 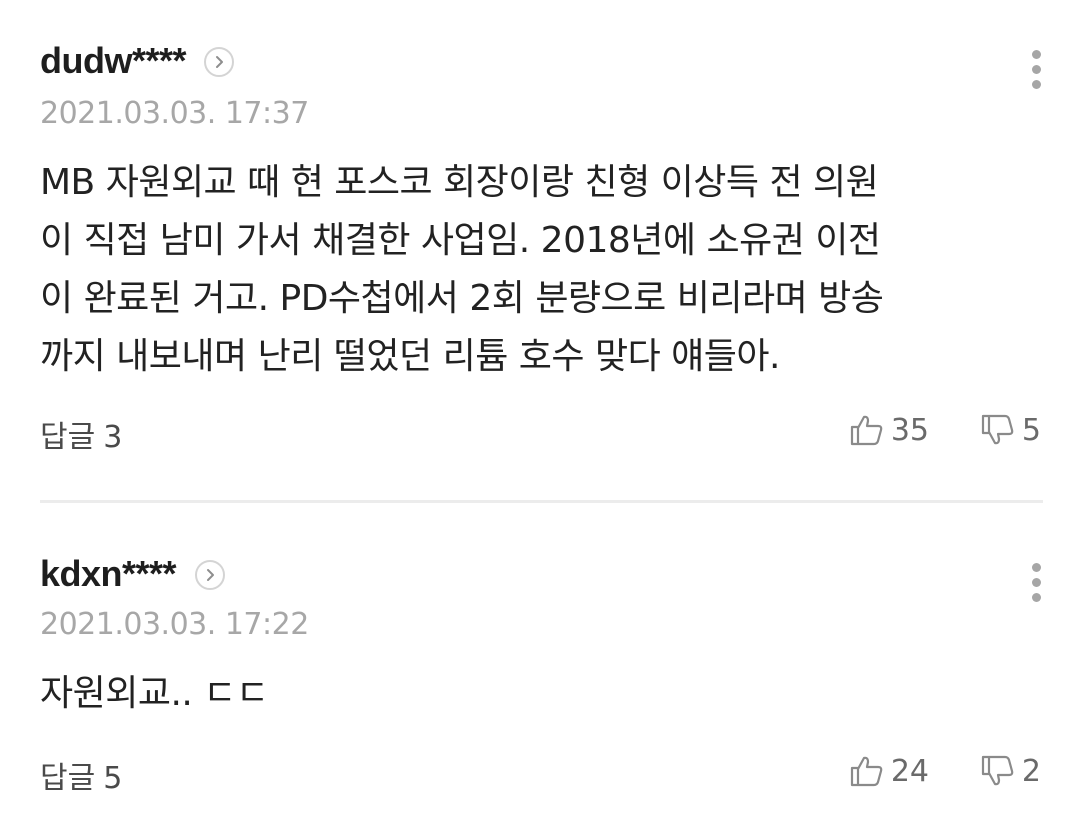 What do you see at coordinates (113, 437) in the screenshot?
I see `reply-count: 3` at bounding box center [113, 437].